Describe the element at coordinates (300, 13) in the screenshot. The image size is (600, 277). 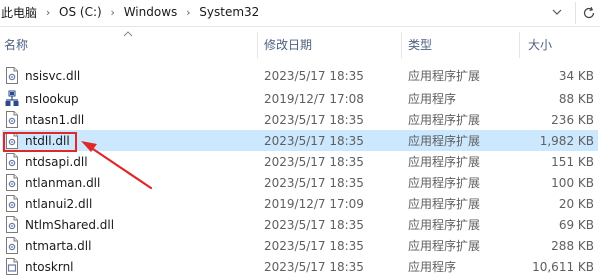
I see `address-bar: 此电脑 › OS (C:) › Windows › System32` at that location.